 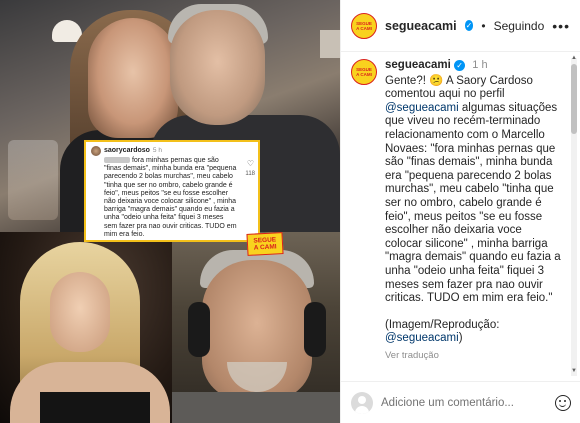 What do you see at coordinates (250, 163) in the screenshot?
I see `heart-icon: ♡` at bounding box center [250, 163].